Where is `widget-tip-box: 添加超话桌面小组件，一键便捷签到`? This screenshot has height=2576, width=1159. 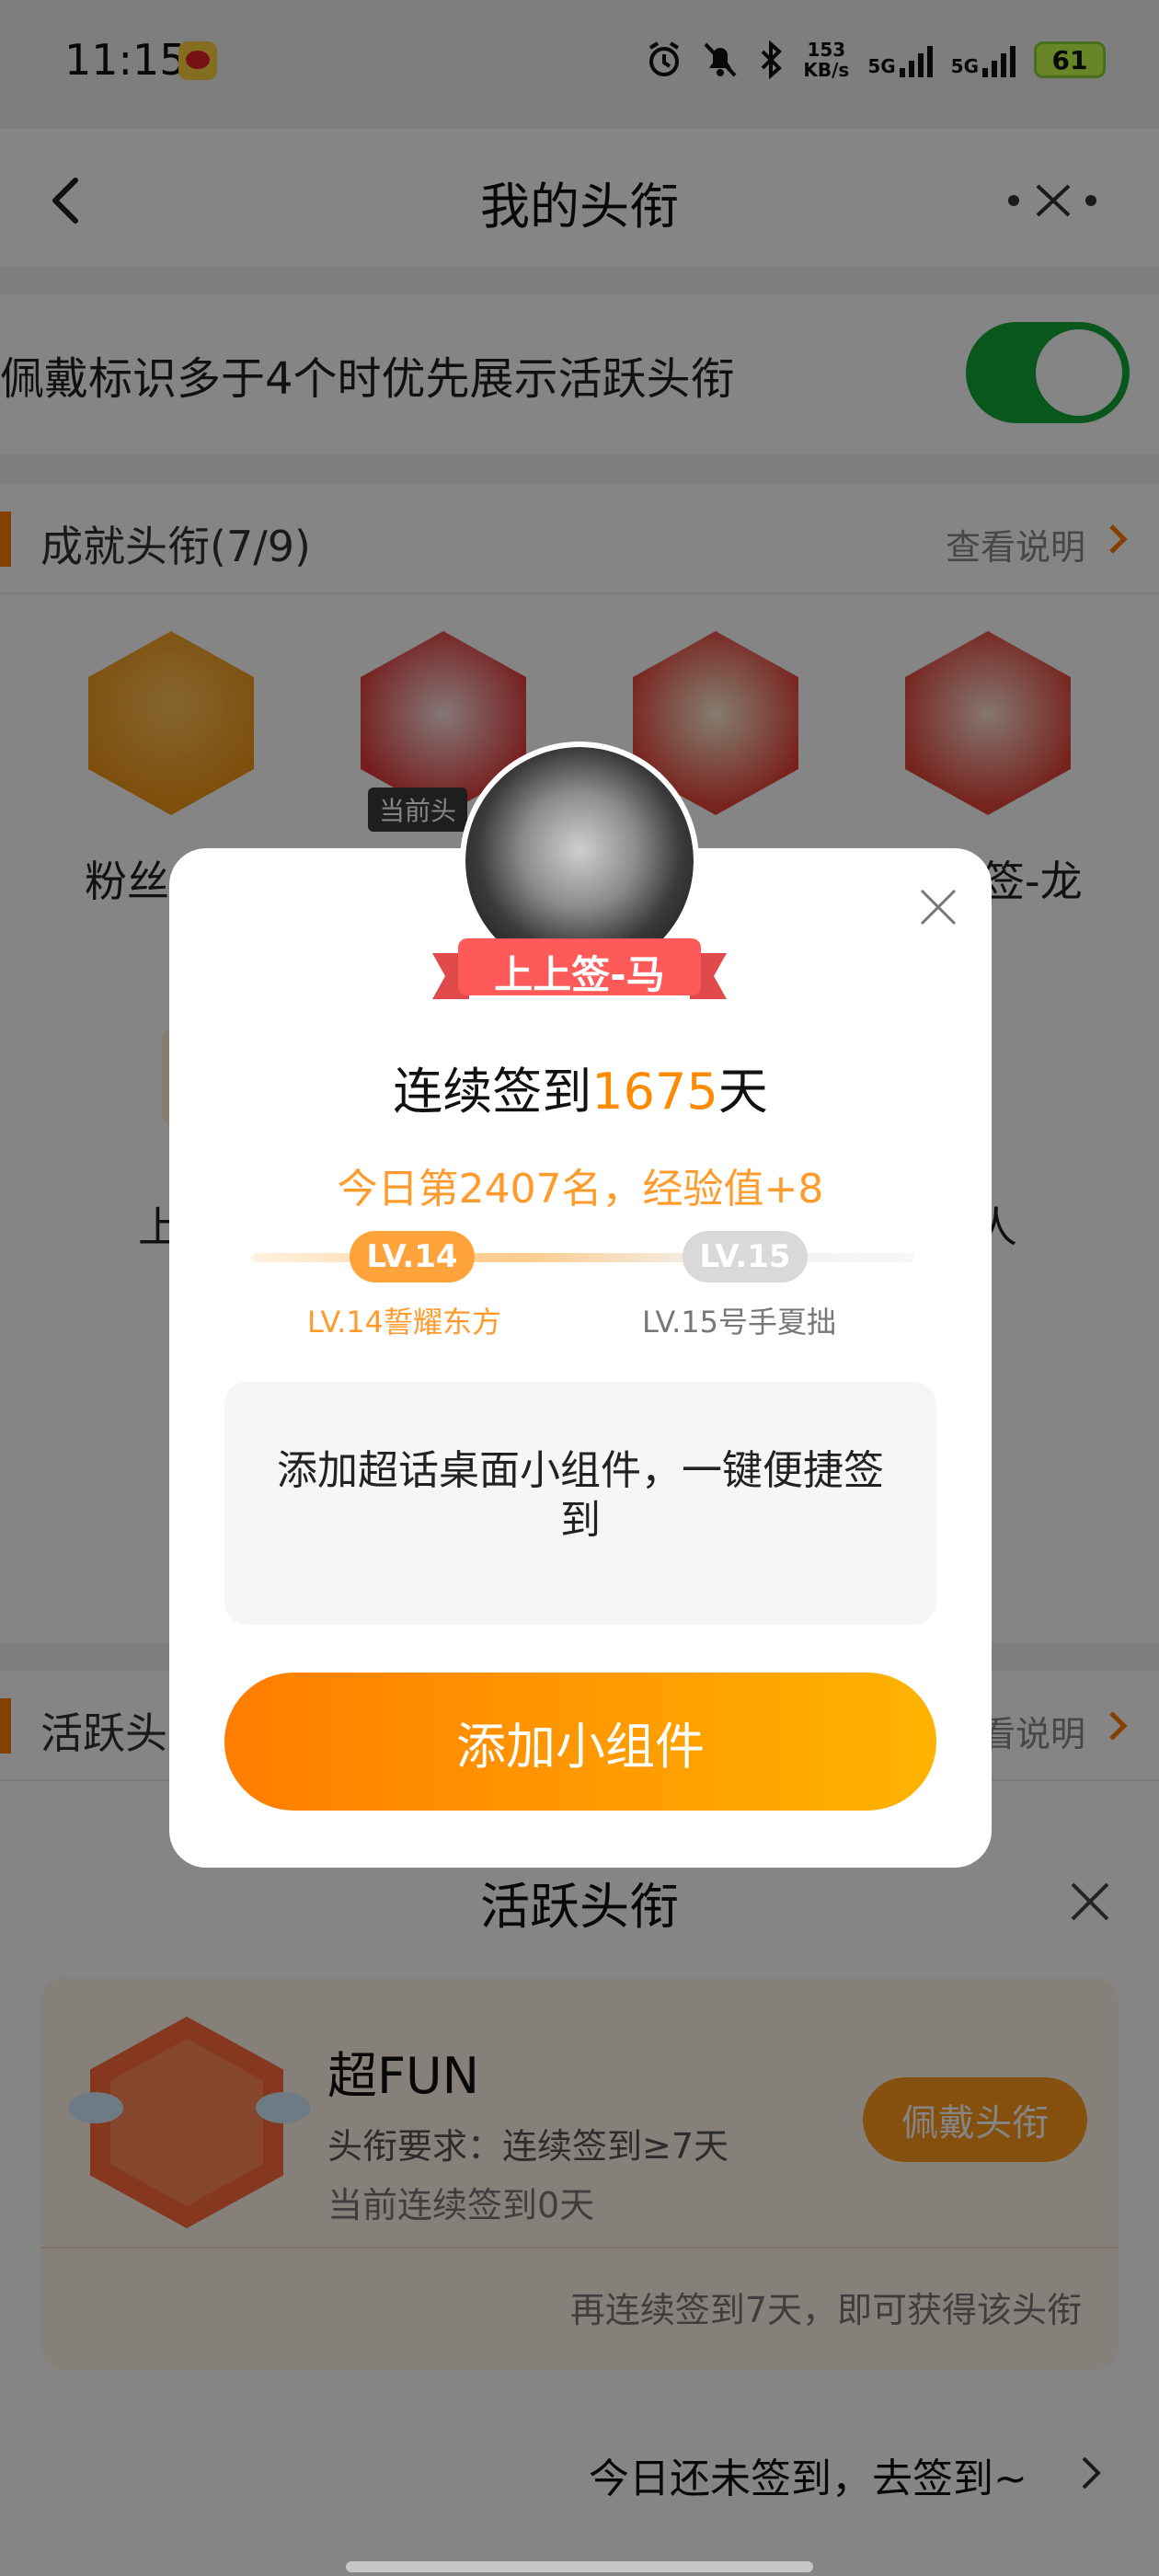 widget-tip-box: 添加超话桌面小组件，一键便捷签到 is located at coordinates (580, 1503).